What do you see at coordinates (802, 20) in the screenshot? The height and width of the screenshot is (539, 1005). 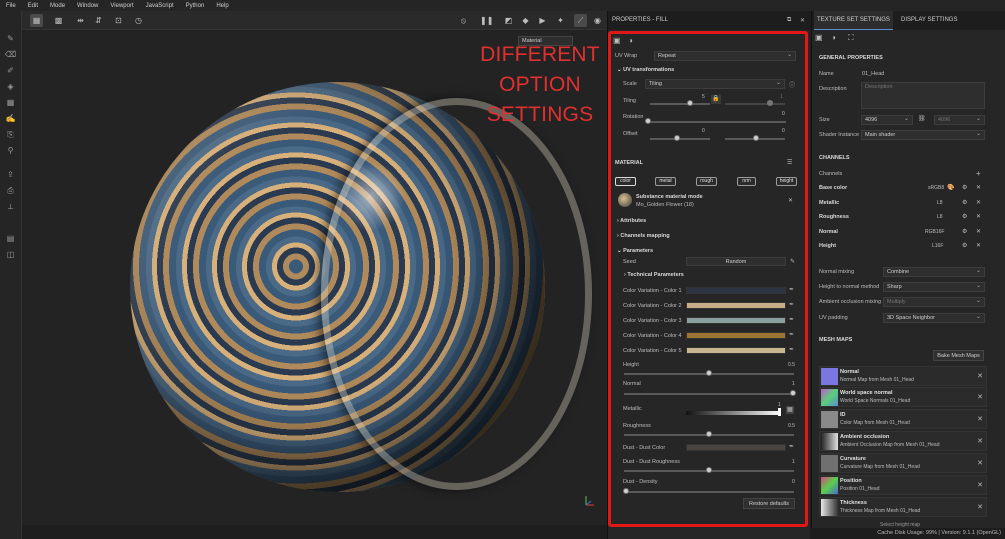 I see `close-icon: ✕` at bounding box center [802, 20].